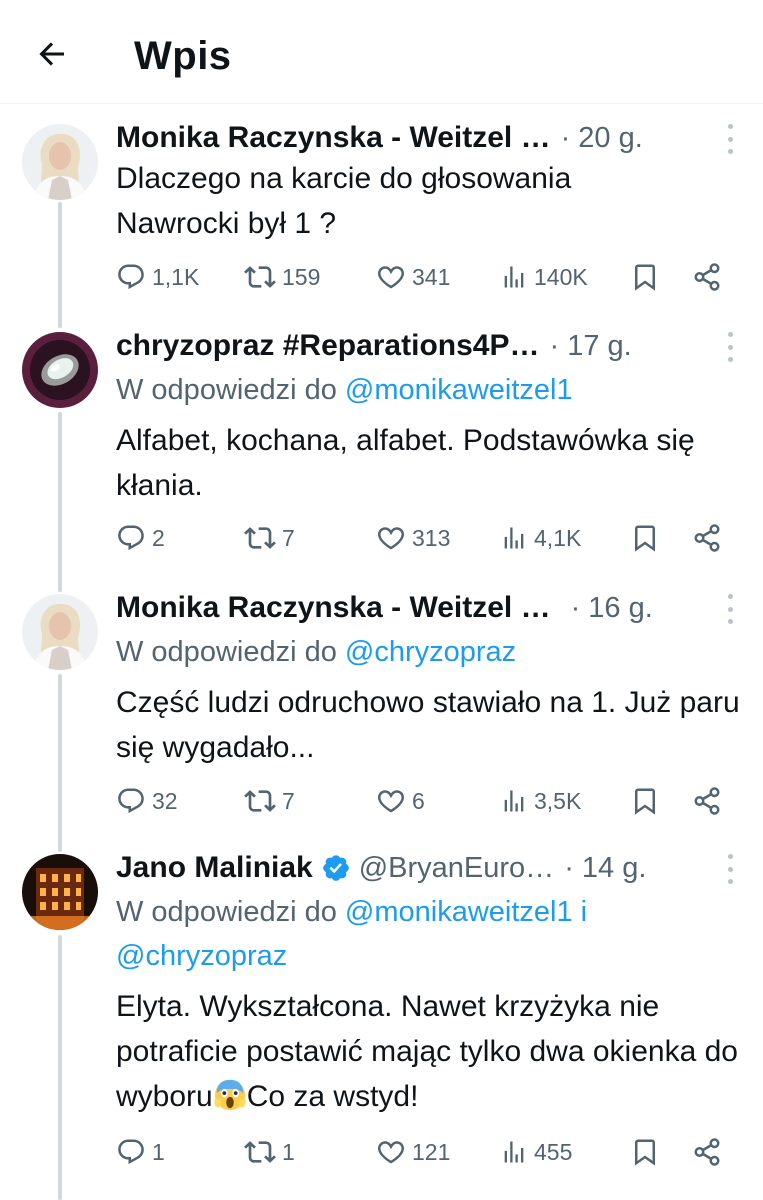 Image resolution: width=763 pixels, height=1200 pixels. I want to click on repost-button: 159, so click(282, 277).